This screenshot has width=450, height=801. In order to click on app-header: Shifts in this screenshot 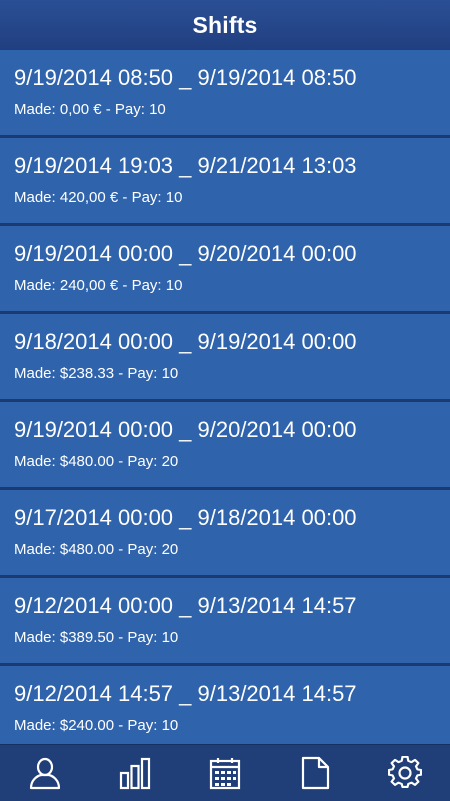, I will do `click(225, 25)`.